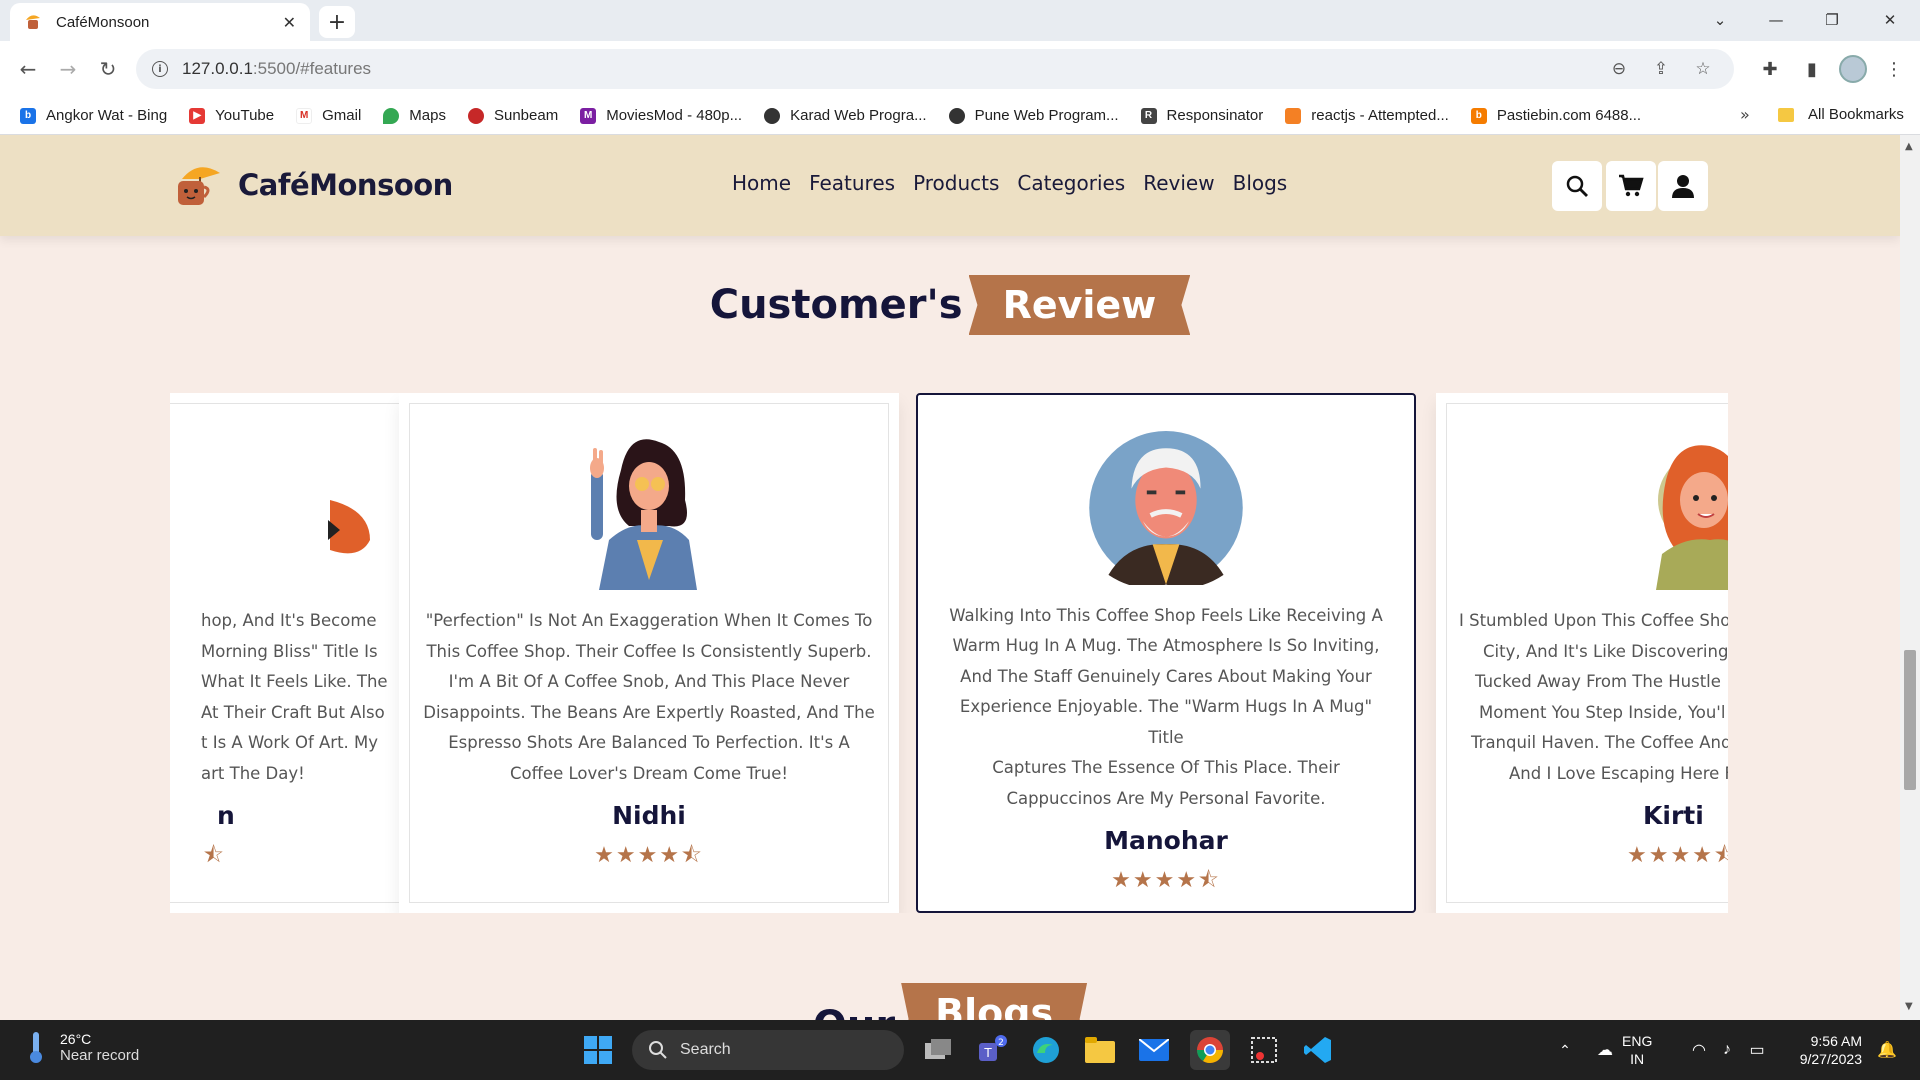  Describe the element at coordinates (1637, 1050) in the screenshot. I see `input-language: ENG IN` at that location.